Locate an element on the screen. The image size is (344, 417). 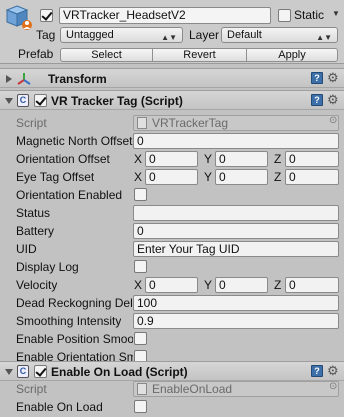
display-log-label: Display Log is located at coordinates (47, 267).